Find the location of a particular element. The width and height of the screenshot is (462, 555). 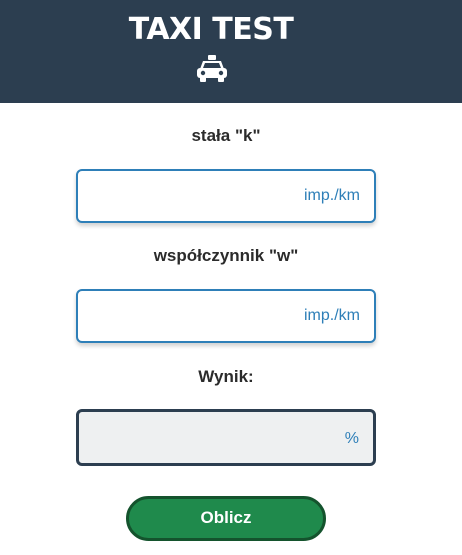

w-coefficient-label: współczynnik "w" is located at coordinates (226, 255).